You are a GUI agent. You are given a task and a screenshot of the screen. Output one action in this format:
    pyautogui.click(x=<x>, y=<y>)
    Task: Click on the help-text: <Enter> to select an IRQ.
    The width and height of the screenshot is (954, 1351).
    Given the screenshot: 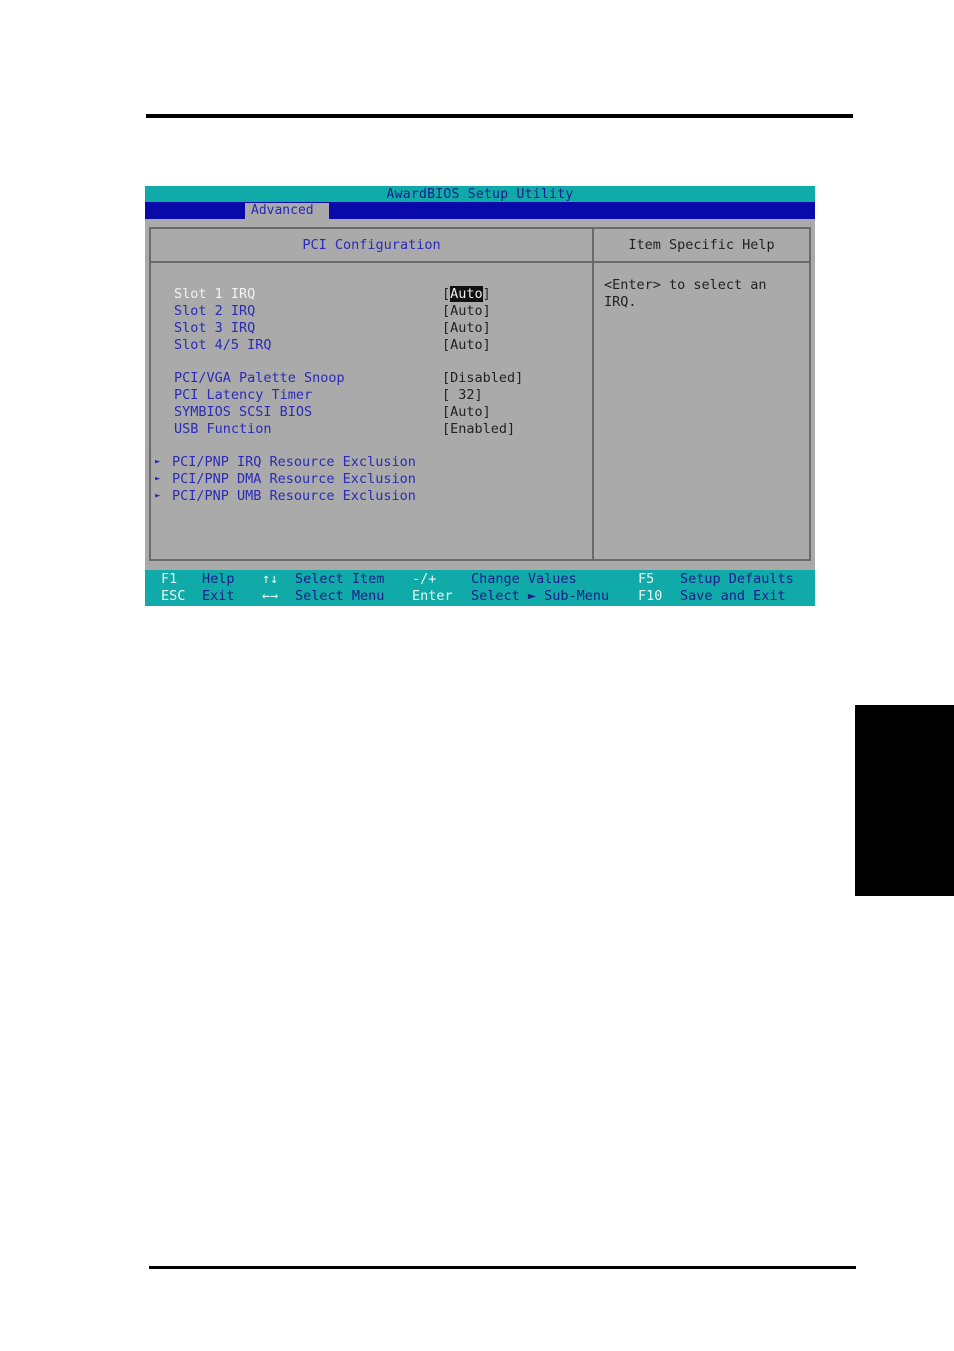 What is the action you would take?
    pyautogui.click(x=685, y=293)
    